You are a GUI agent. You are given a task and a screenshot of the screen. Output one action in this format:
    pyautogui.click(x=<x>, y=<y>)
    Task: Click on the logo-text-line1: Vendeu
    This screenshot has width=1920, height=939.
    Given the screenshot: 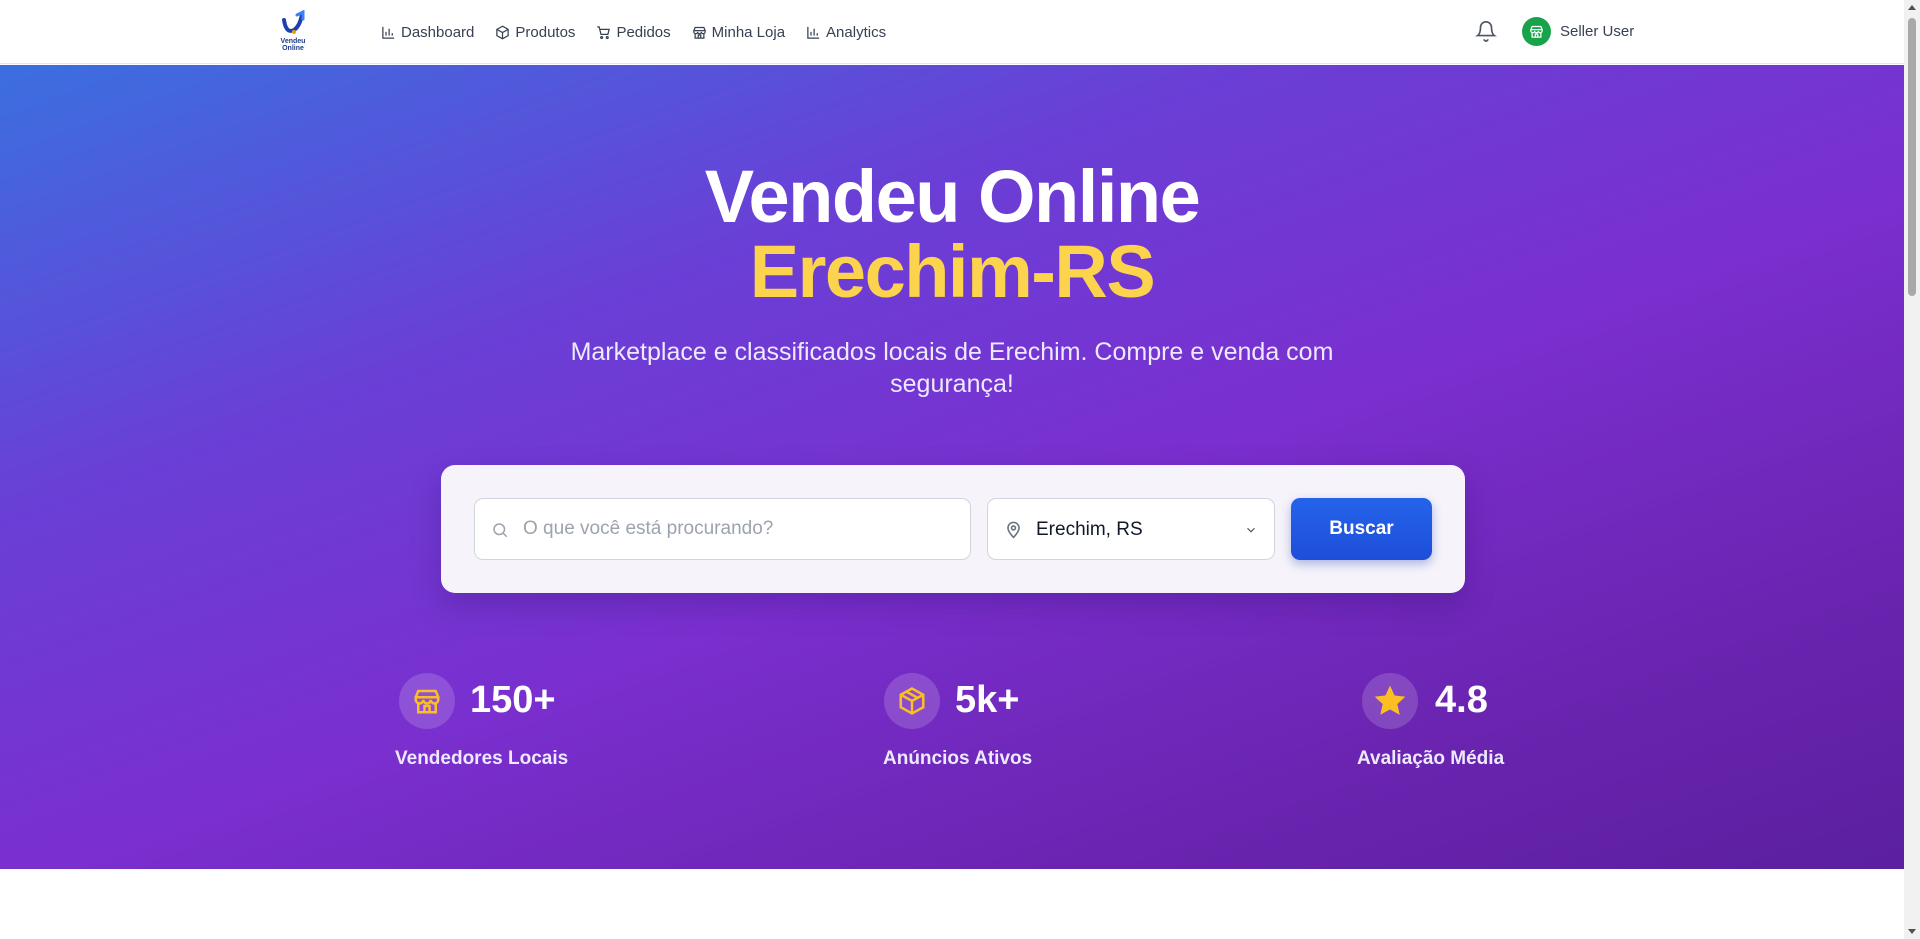 What is the action you would take?
    pyautogui.click(x=293, y=41)
    